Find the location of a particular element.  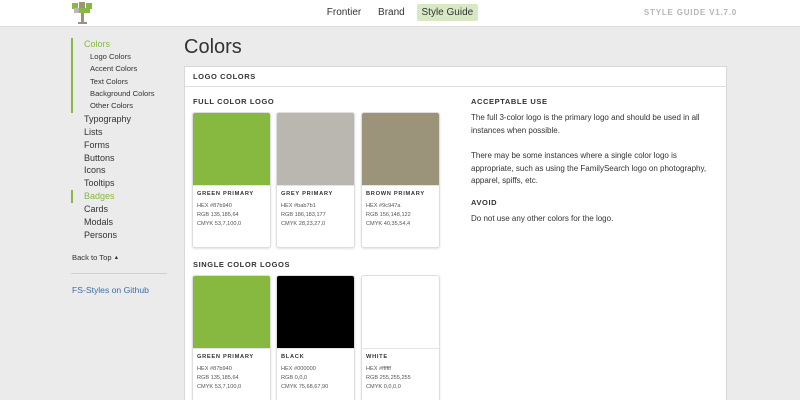

color-name: WHITE is located at coordinates (377, 357).